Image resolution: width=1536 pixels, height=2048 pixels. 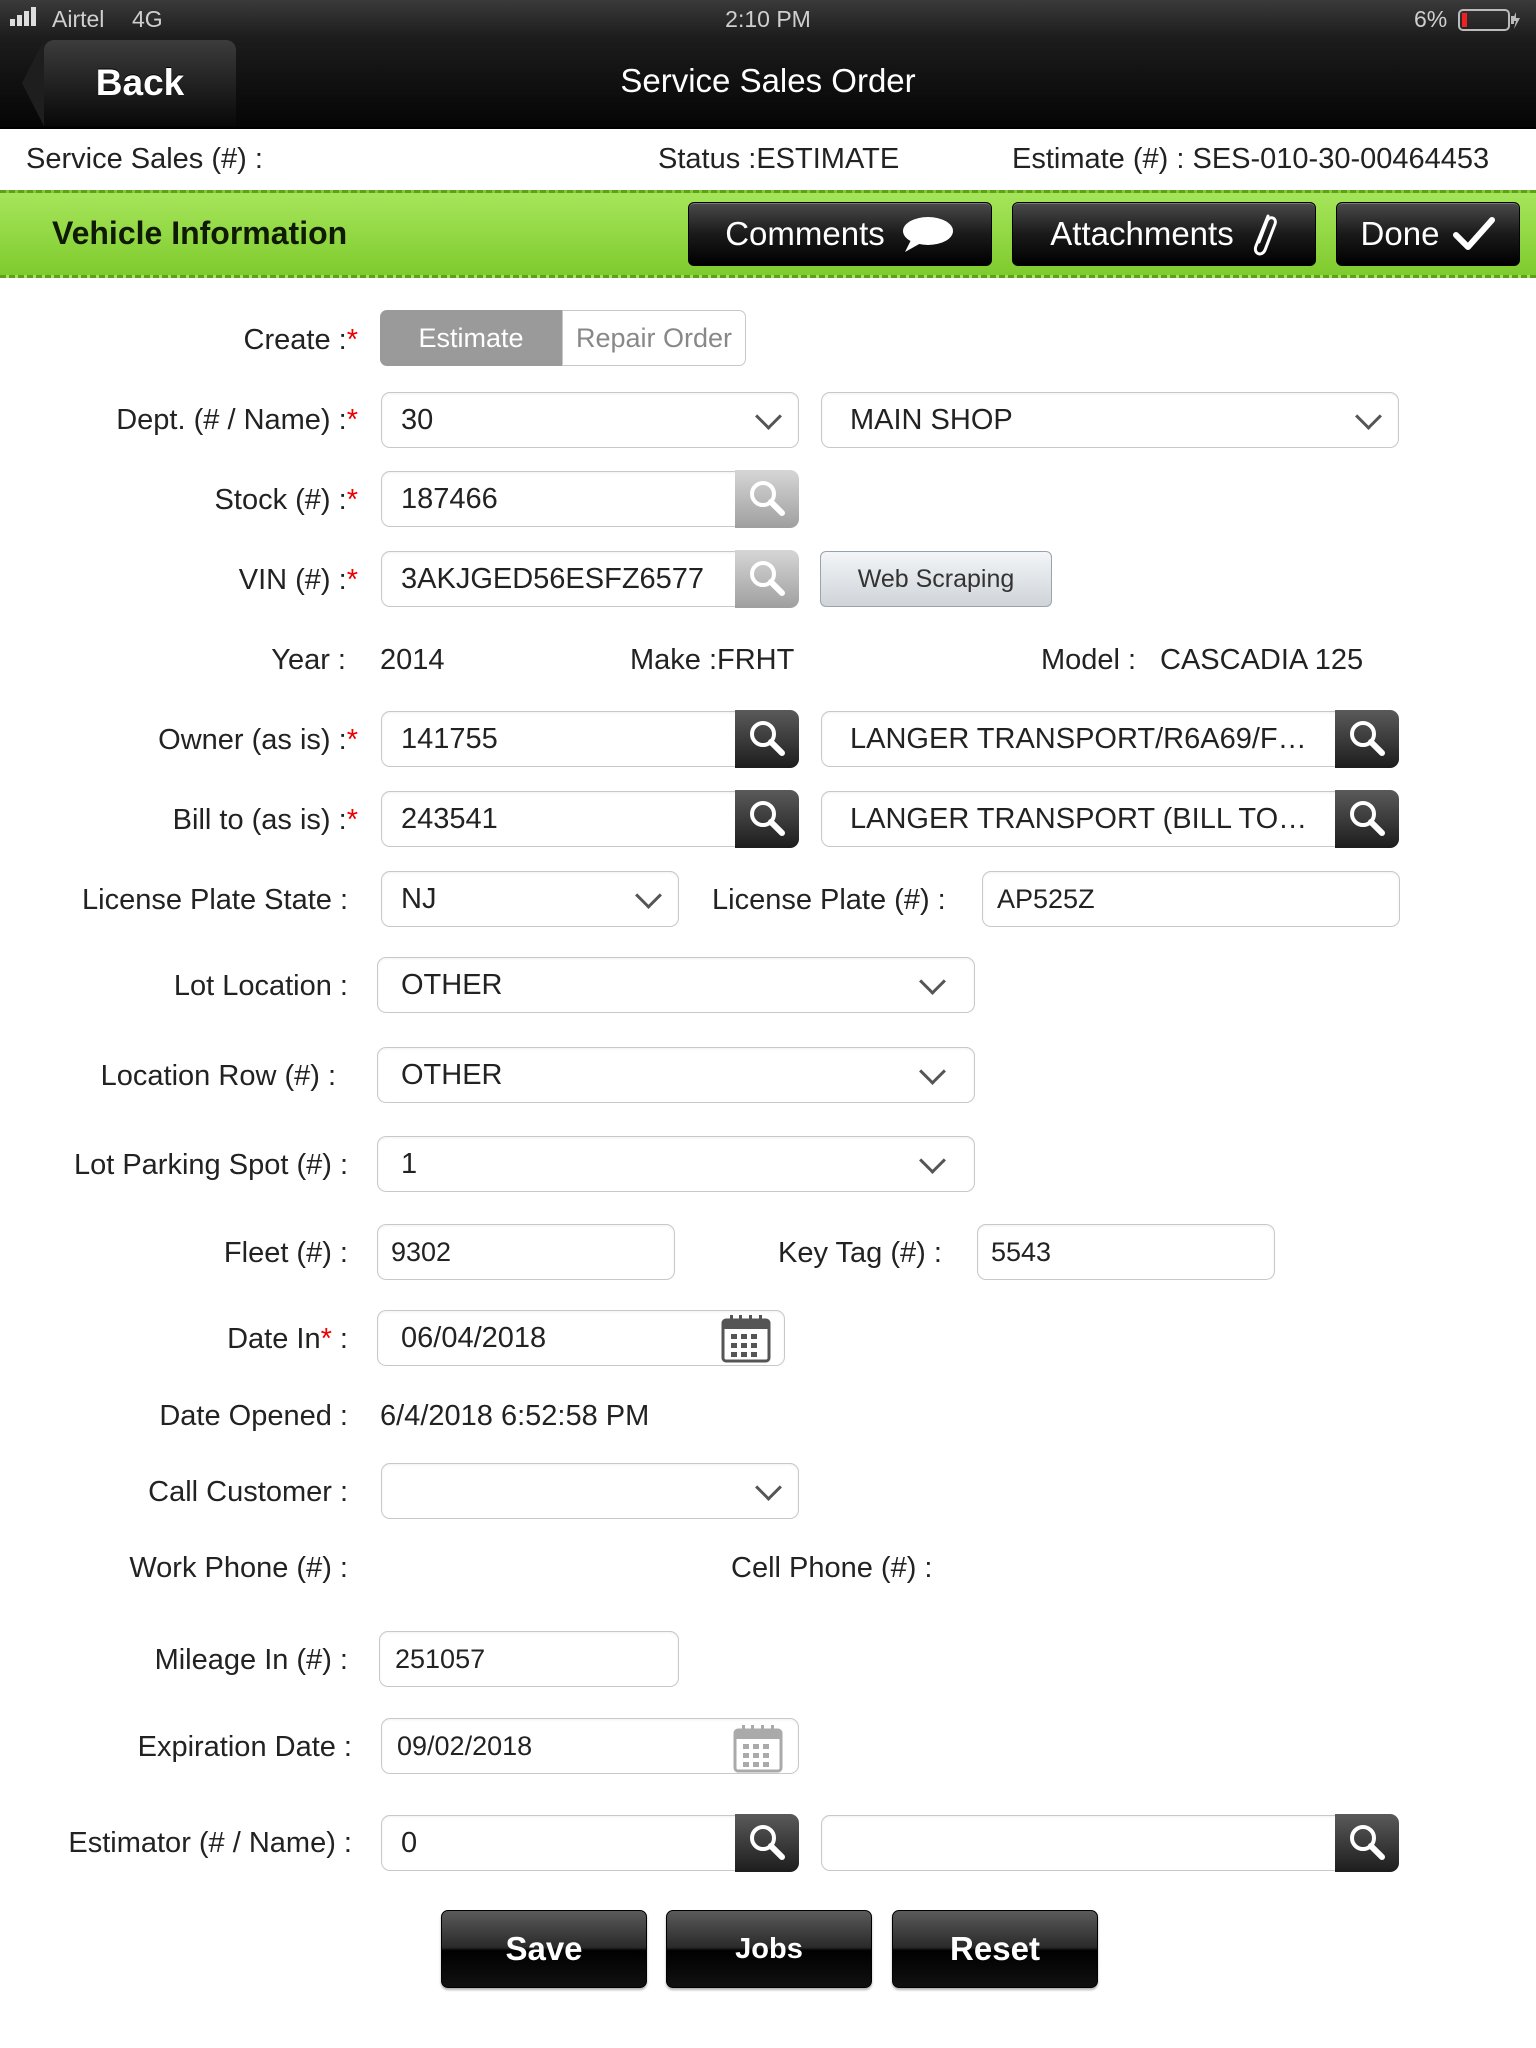 What do you see at coordinates (465, 1745) in the screenshot?
I see `expiration-value: 09/02/2018` at bounding box center [465, 1745].